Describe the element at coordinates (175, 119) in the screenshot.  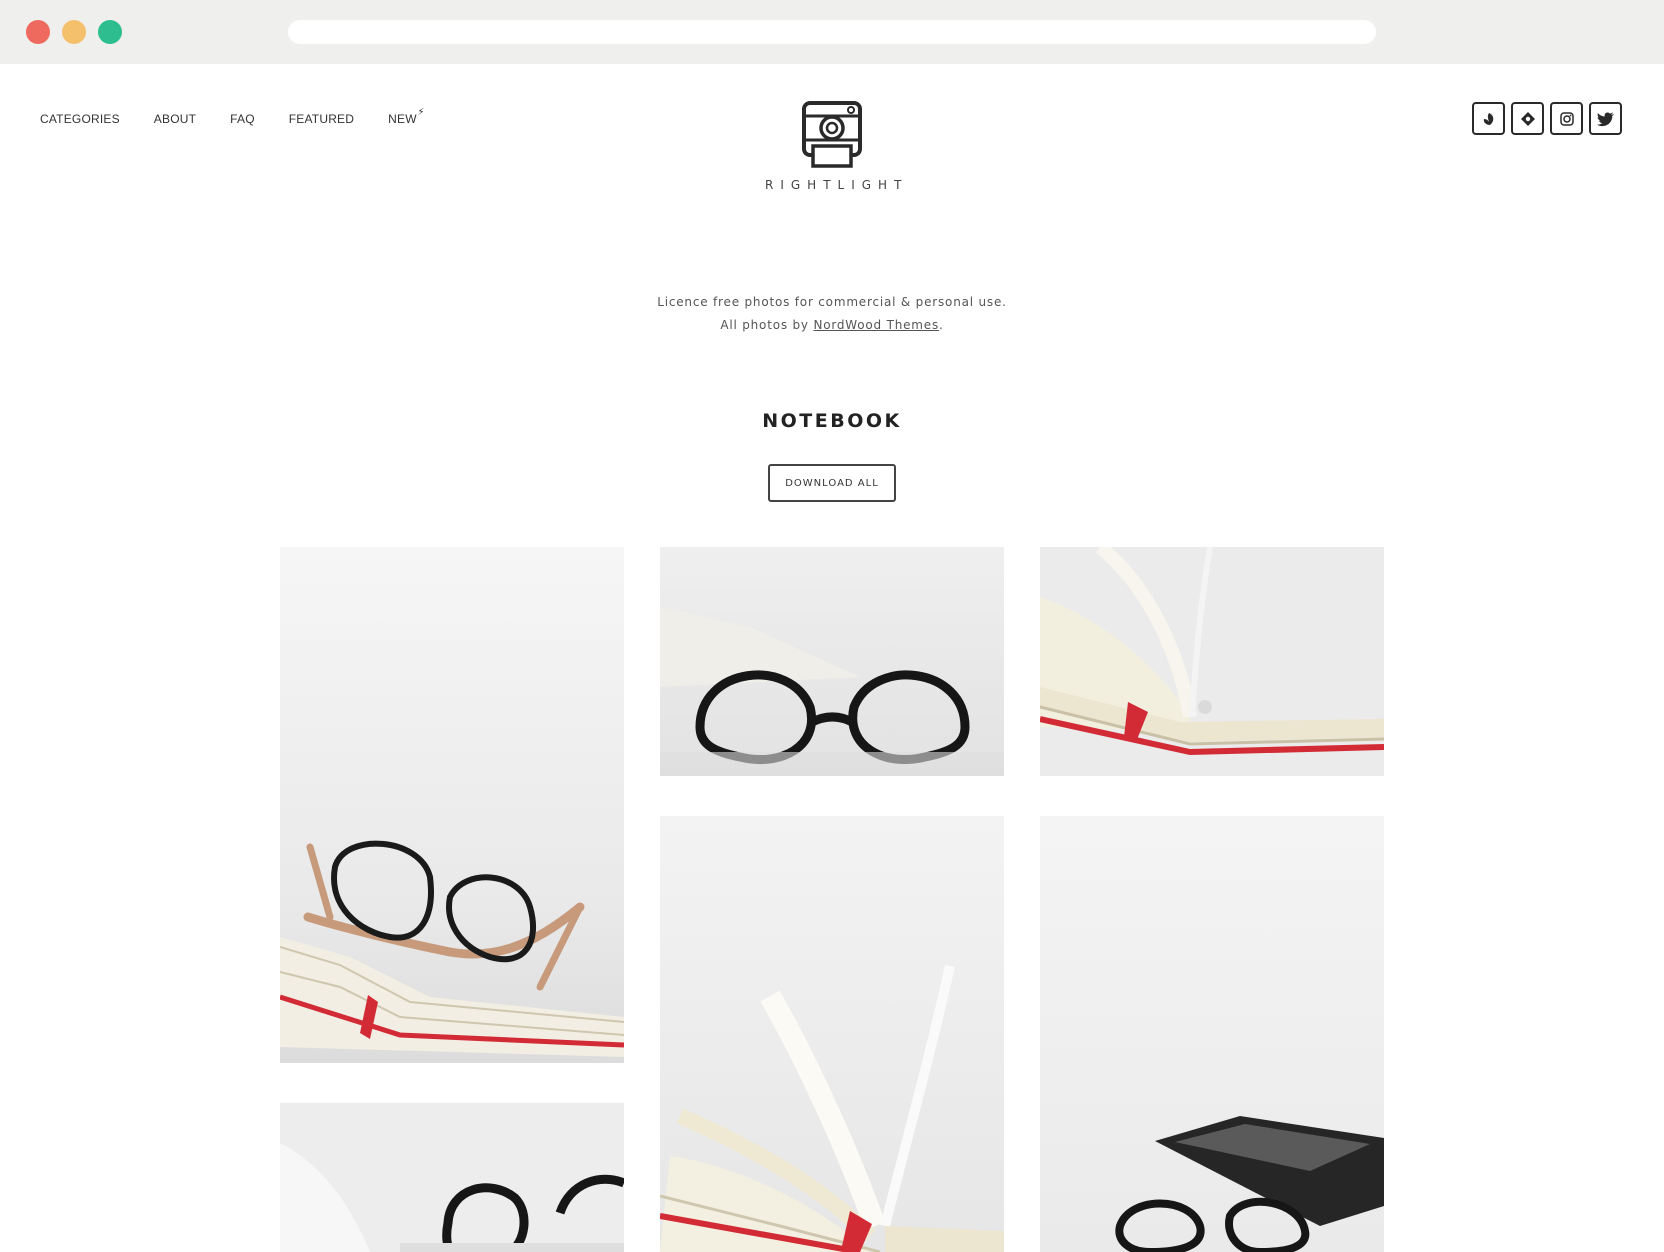
I see `nav-about: ABOUT` at that location.